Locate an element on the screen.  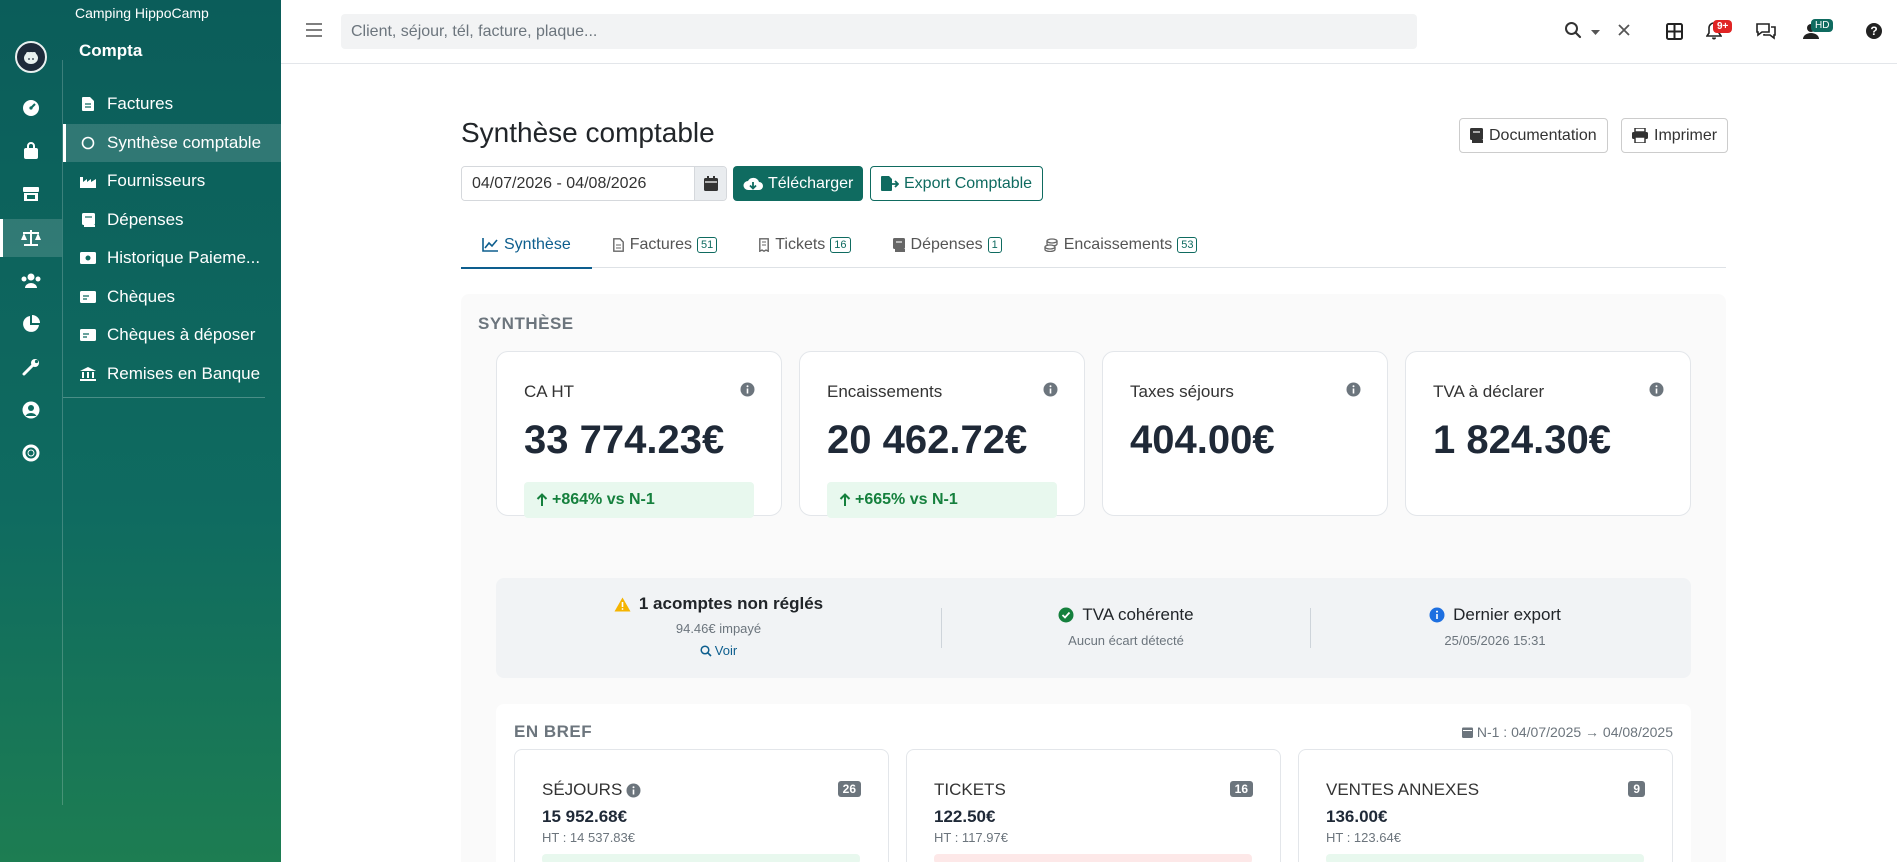
tva-sub: Aucun écart détecté is located at coordinates (1126, 640).